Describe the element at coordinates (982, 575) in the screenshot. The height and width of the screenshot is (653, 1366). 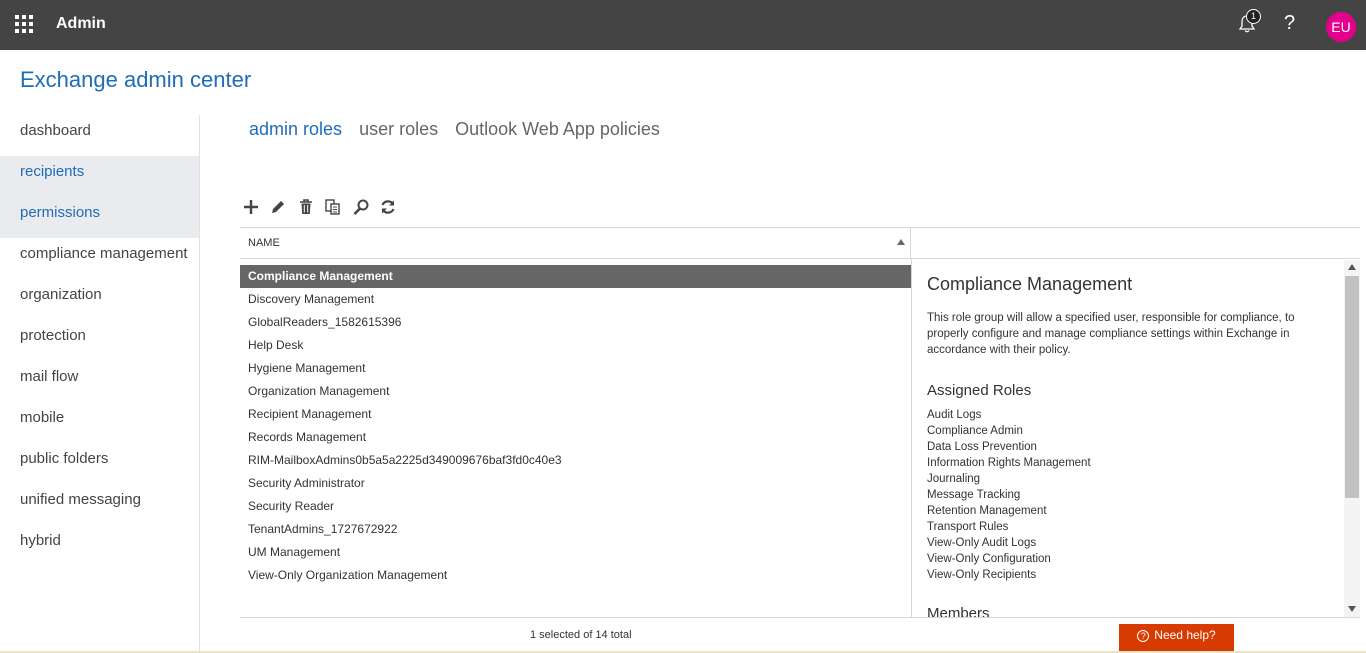
I see `list-item: View-Only Recipients` at that location.